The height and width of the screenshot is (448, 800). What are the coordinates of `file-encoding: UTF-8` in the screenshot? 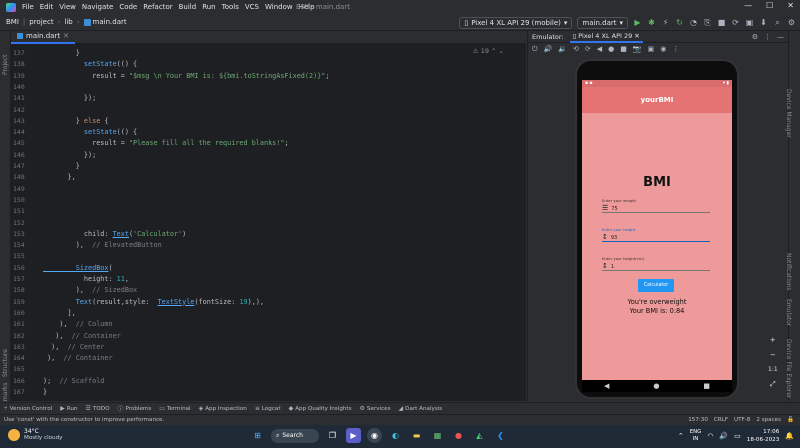 It's located at (742, 420).